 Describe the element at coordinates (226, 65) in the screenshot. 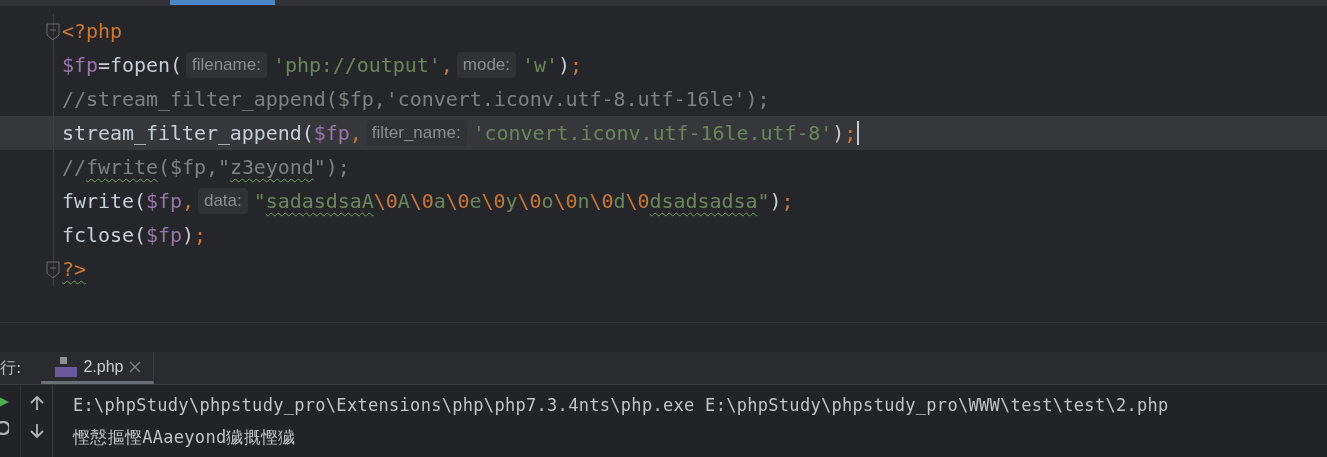

I see `parameter-hint: filename:` at that location.